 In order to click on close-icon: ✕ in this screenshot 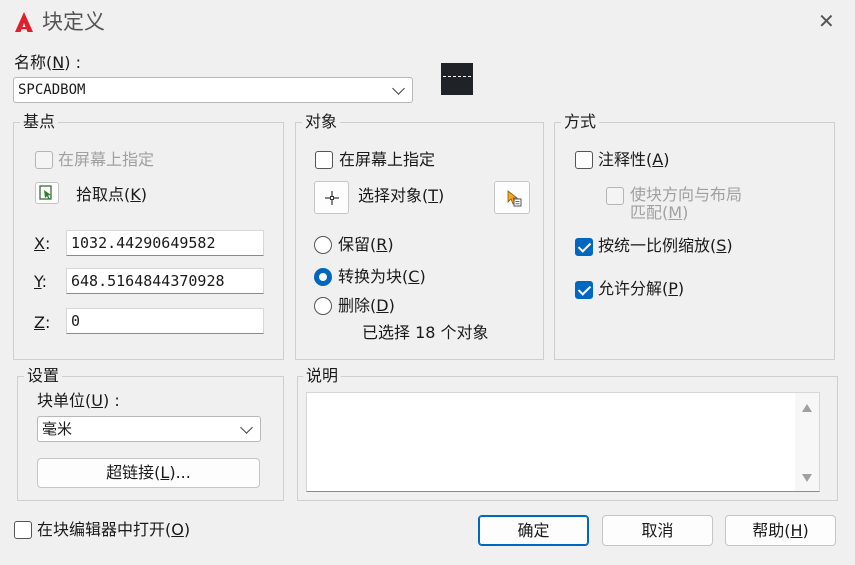, I will do `click(826, 21)`.